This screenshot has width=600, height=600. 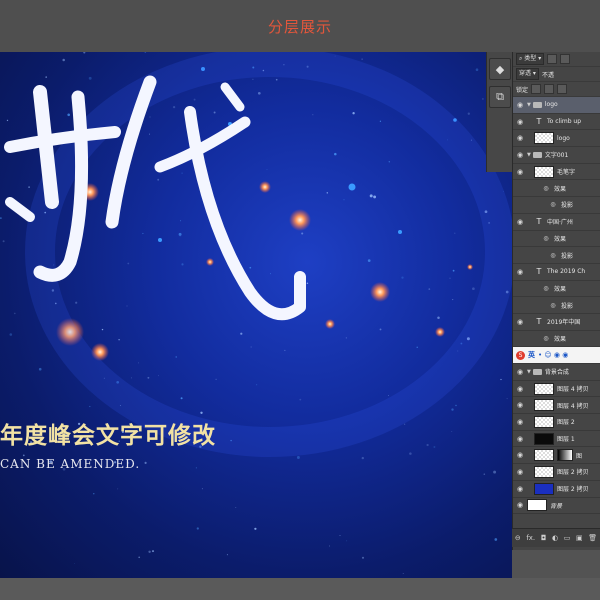 I want to click on kind-filter-row: ⌕ 类型 ▾, so click(x=556, y=59).